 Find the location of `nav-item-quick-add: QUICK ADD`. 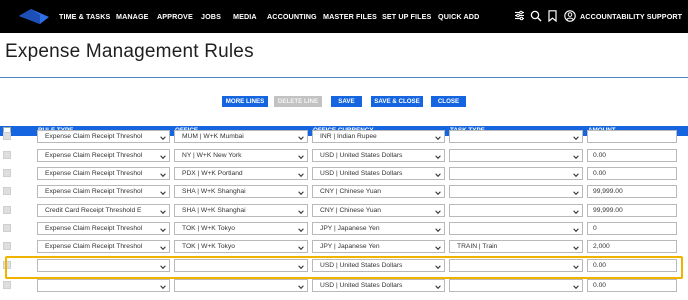

nav-item-quick-add: QUICK ADD is located at coordinates (458, 16).